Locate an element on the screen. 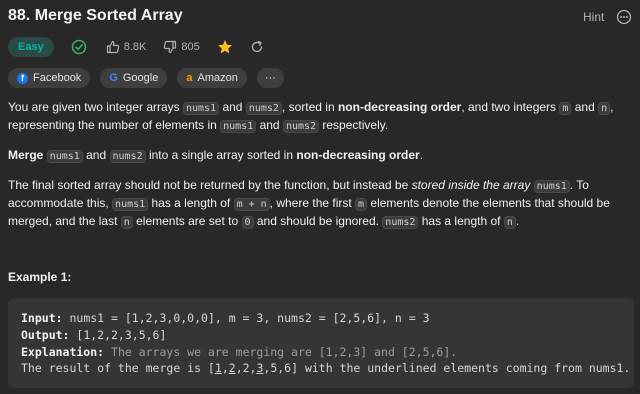 This screenshot has height=394, width=640. company-tag-label: Google is located at coordinates (140, 78).